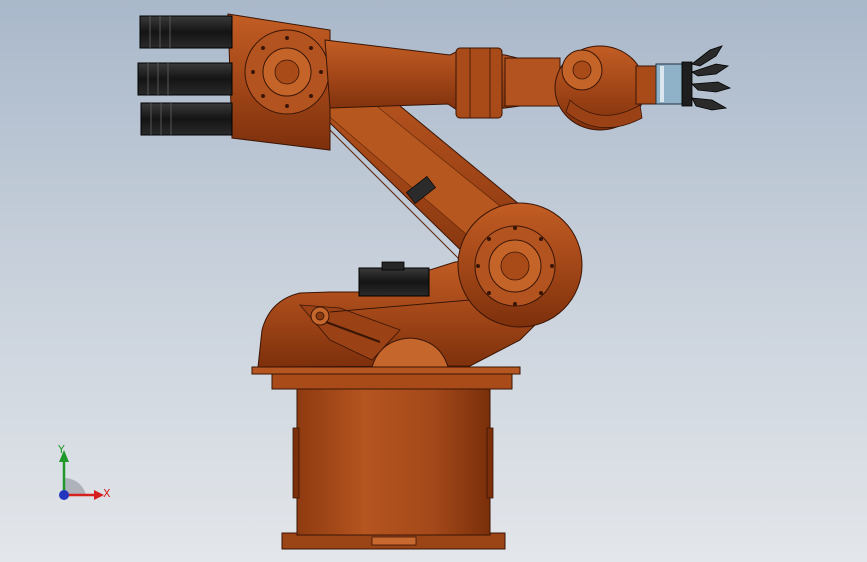 The width and height of the screenshot is (867, 562). What do you see at coordinates (386, 458) in the screenshot?
I see `base-pedestal` at bounding box center [386, 458].